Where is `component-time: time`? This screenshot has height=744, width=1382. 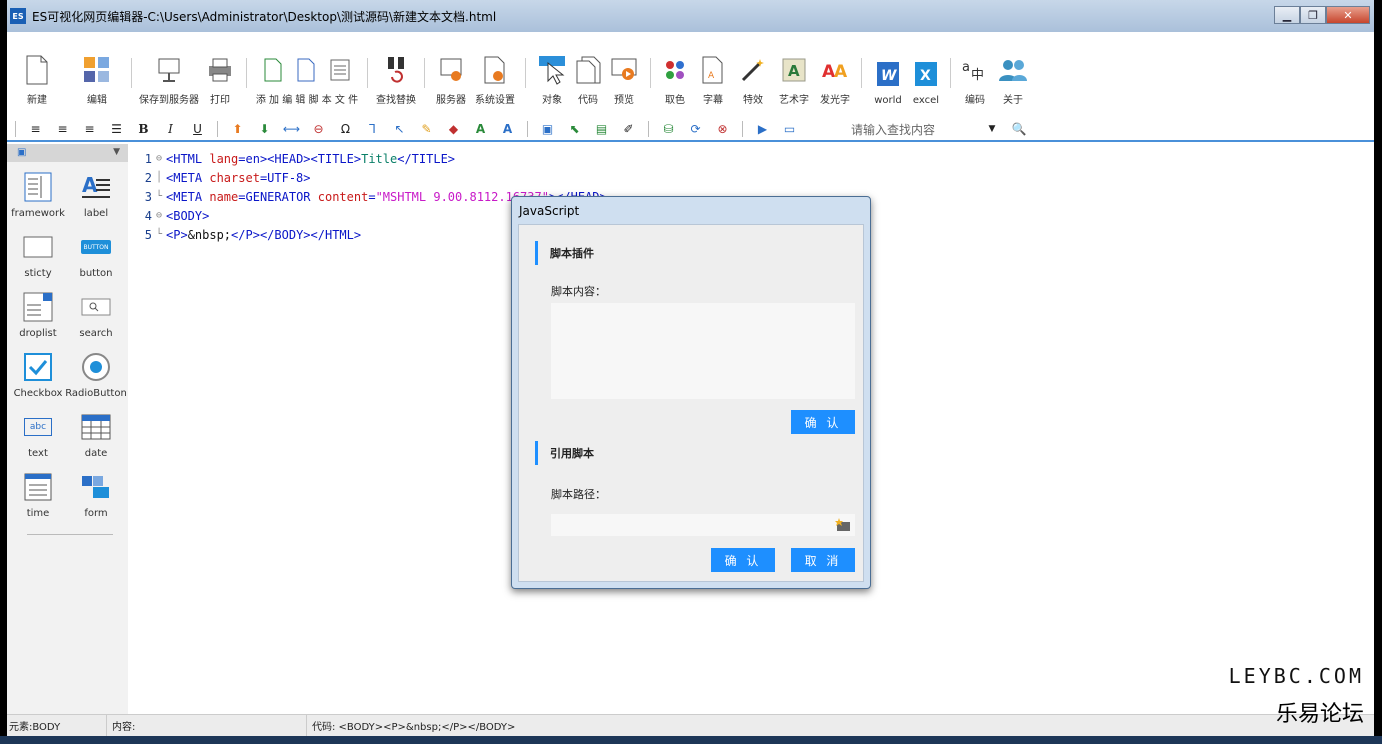 component-time: time is located at coordinates (38, 498).